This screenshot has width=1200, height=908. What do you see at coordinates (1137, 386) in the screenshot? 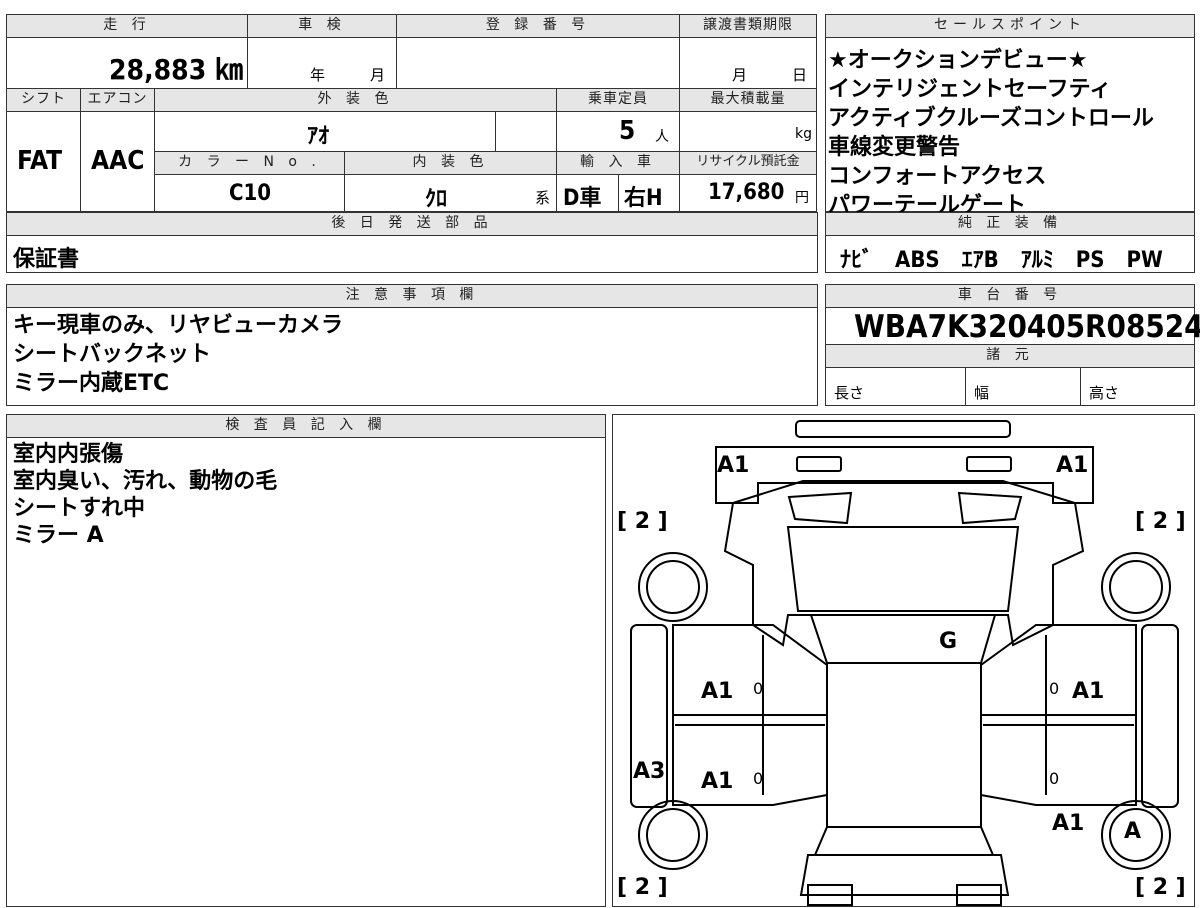
I see `spec-height-cell: 高さ` at bounding box center [1137, 386].